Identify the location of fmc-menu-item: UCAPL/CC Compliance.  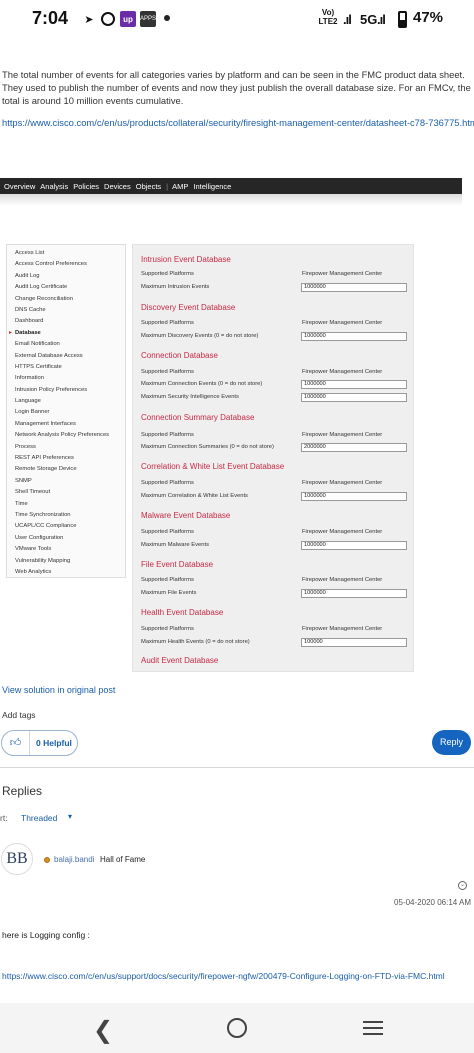
(66, 526).